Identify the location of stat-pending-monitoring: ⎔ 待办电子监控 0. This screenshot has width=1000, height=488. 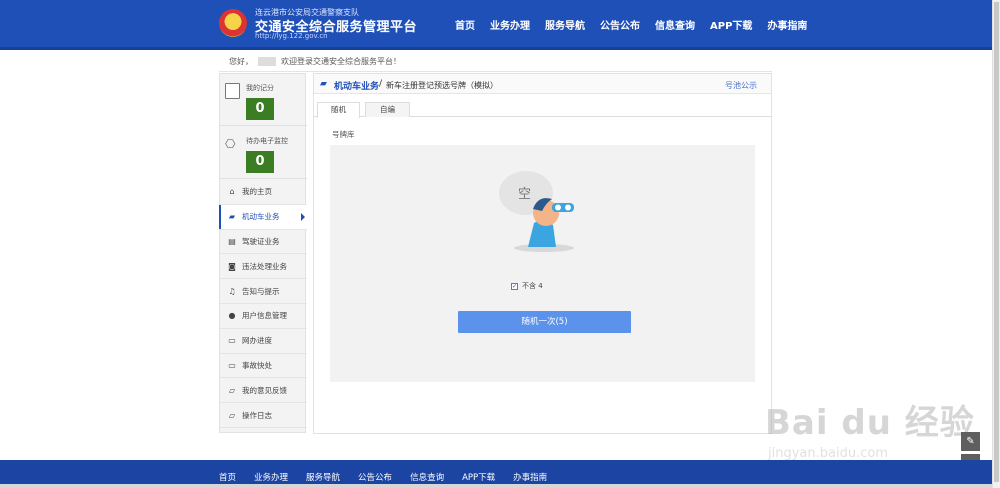
(263, 153).